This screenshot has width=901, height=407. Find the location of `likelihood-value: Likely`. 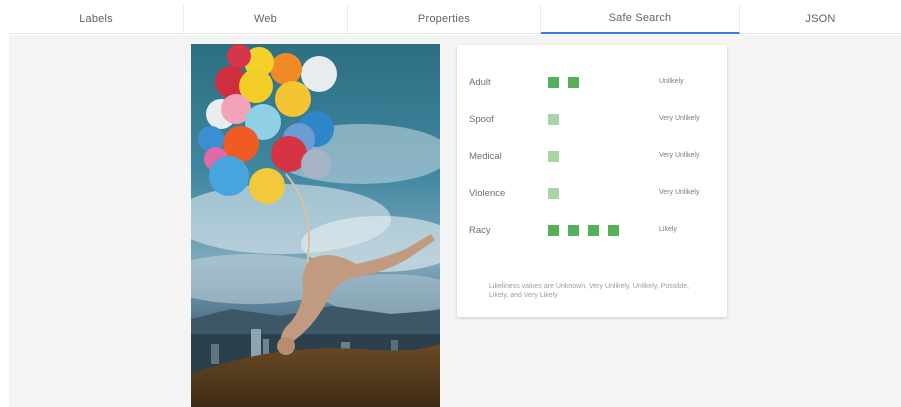

likelihood-value: Likely is located at coordinates (668, 229).